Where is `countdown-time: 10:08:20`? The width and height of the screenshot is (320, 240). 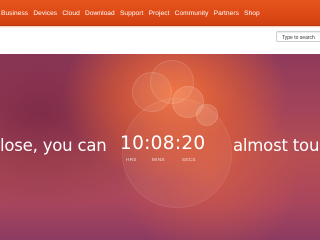 countdown-time: 10:08:20 is located at coordinates (163, 143).